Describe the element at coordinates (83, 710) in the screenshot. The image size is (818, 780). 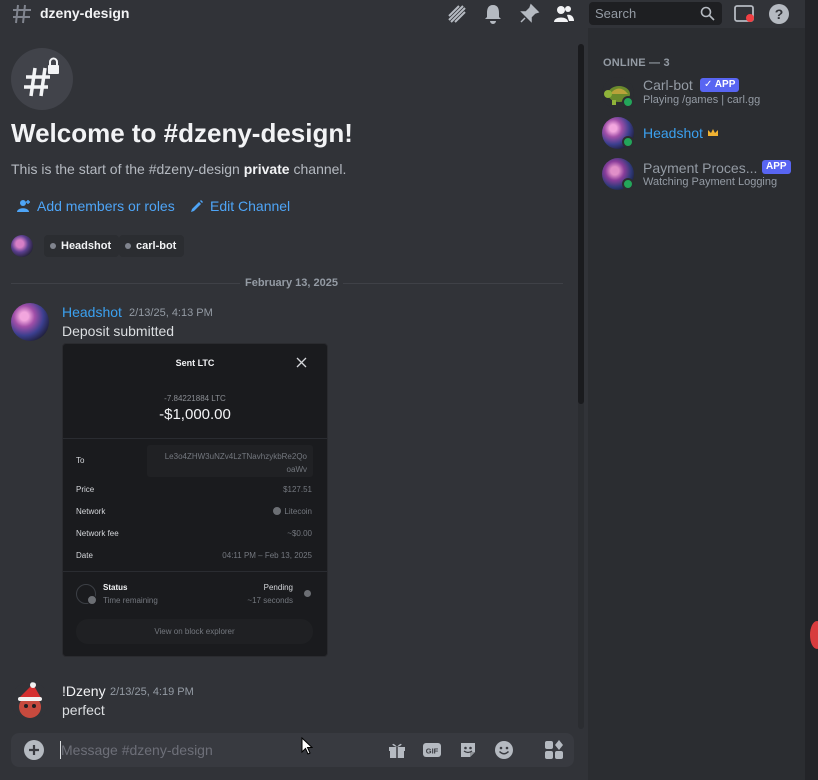
I see `message-text: perfect` at that location.